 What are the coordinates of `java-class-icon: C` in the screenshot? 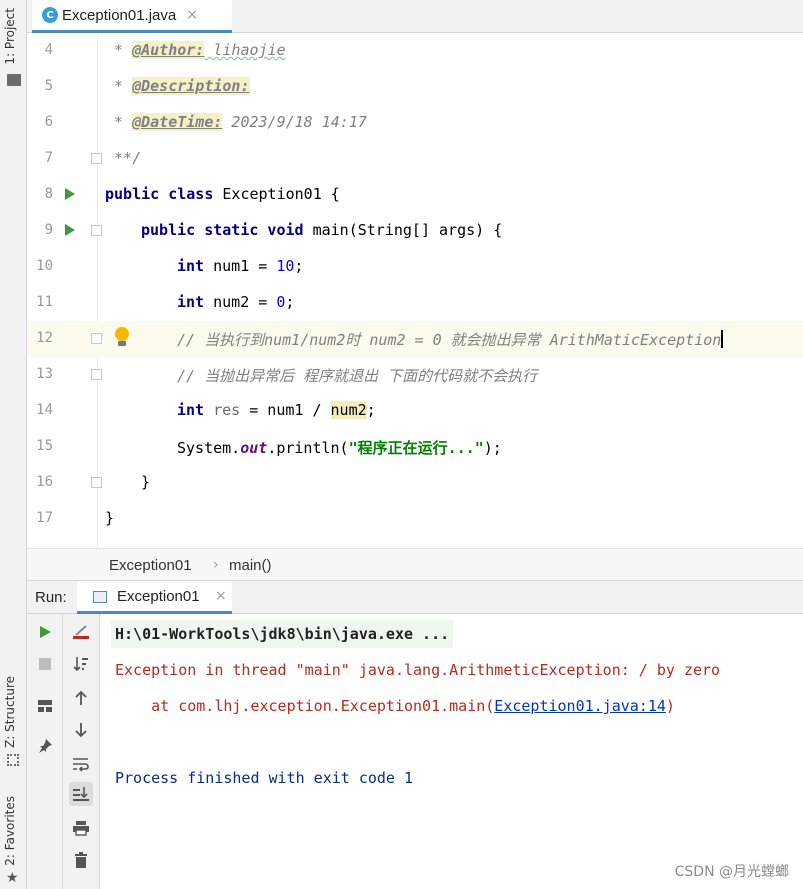 It's located at (50, 15).